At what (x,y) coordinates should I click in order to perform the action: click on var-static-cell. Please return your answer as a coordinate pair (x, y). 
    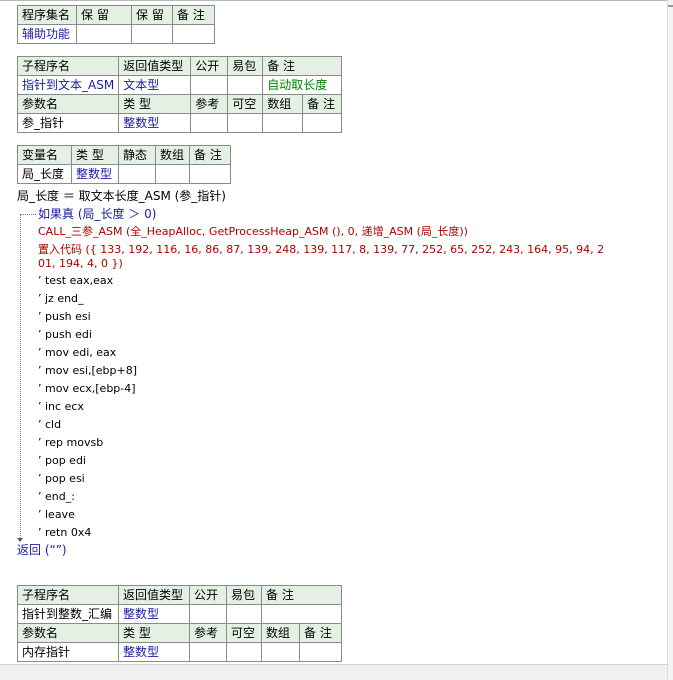
    Looking at the image, I should click on (137, 174).